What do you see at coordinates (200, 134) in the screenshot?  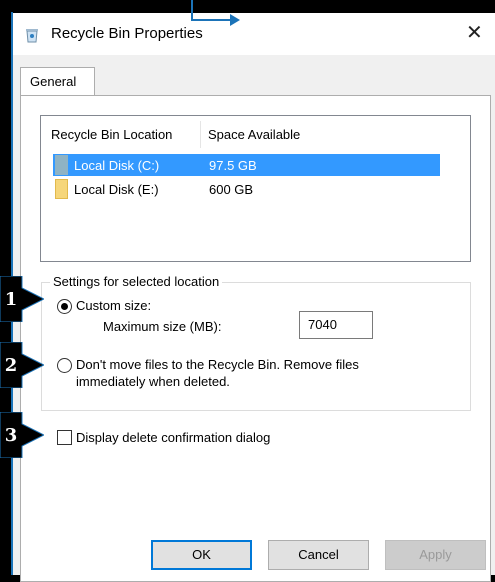 I see `column-separator` at bounding box center [200, 134].